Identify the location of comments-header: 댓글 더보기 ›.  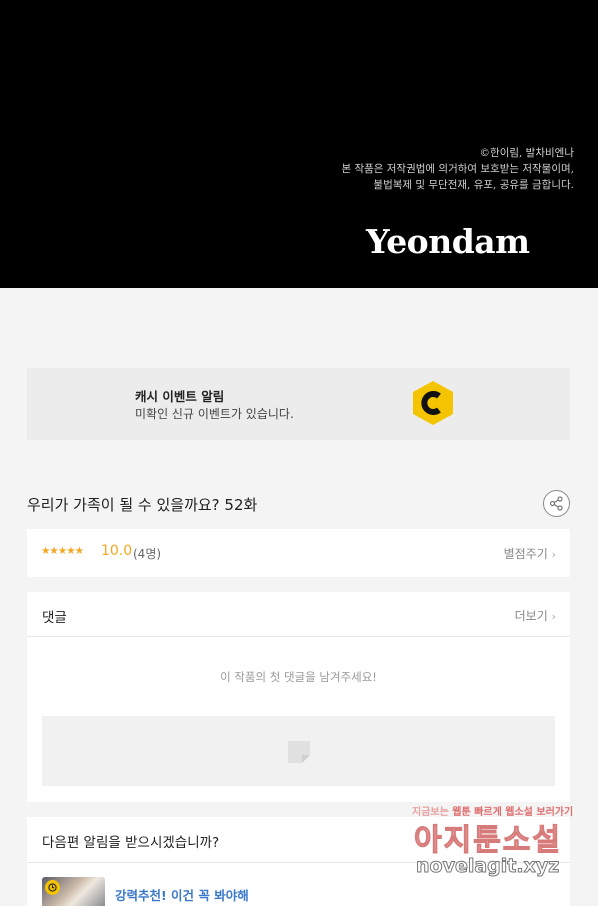
(298, 614).